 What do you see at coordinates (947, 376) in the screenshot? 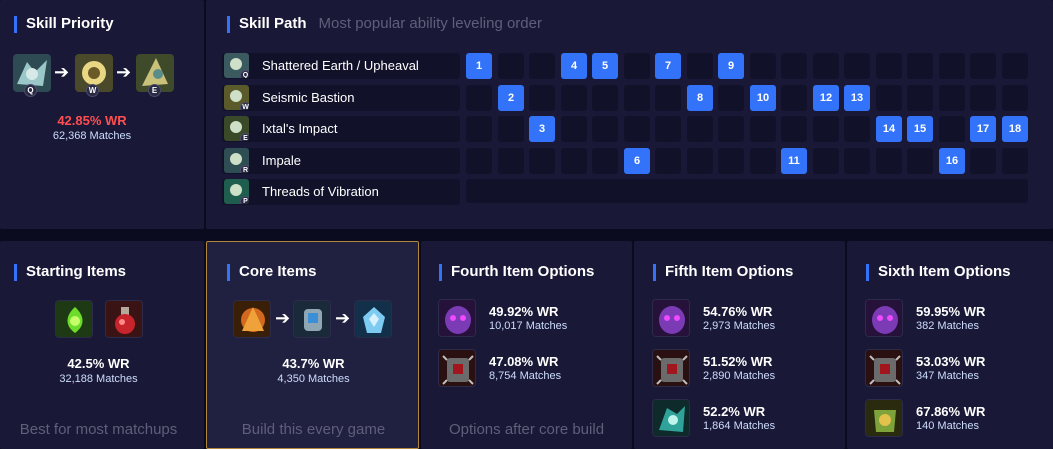
I see `sixth-option-2-matches: 347 Matches` at bounding box center [947, 376].